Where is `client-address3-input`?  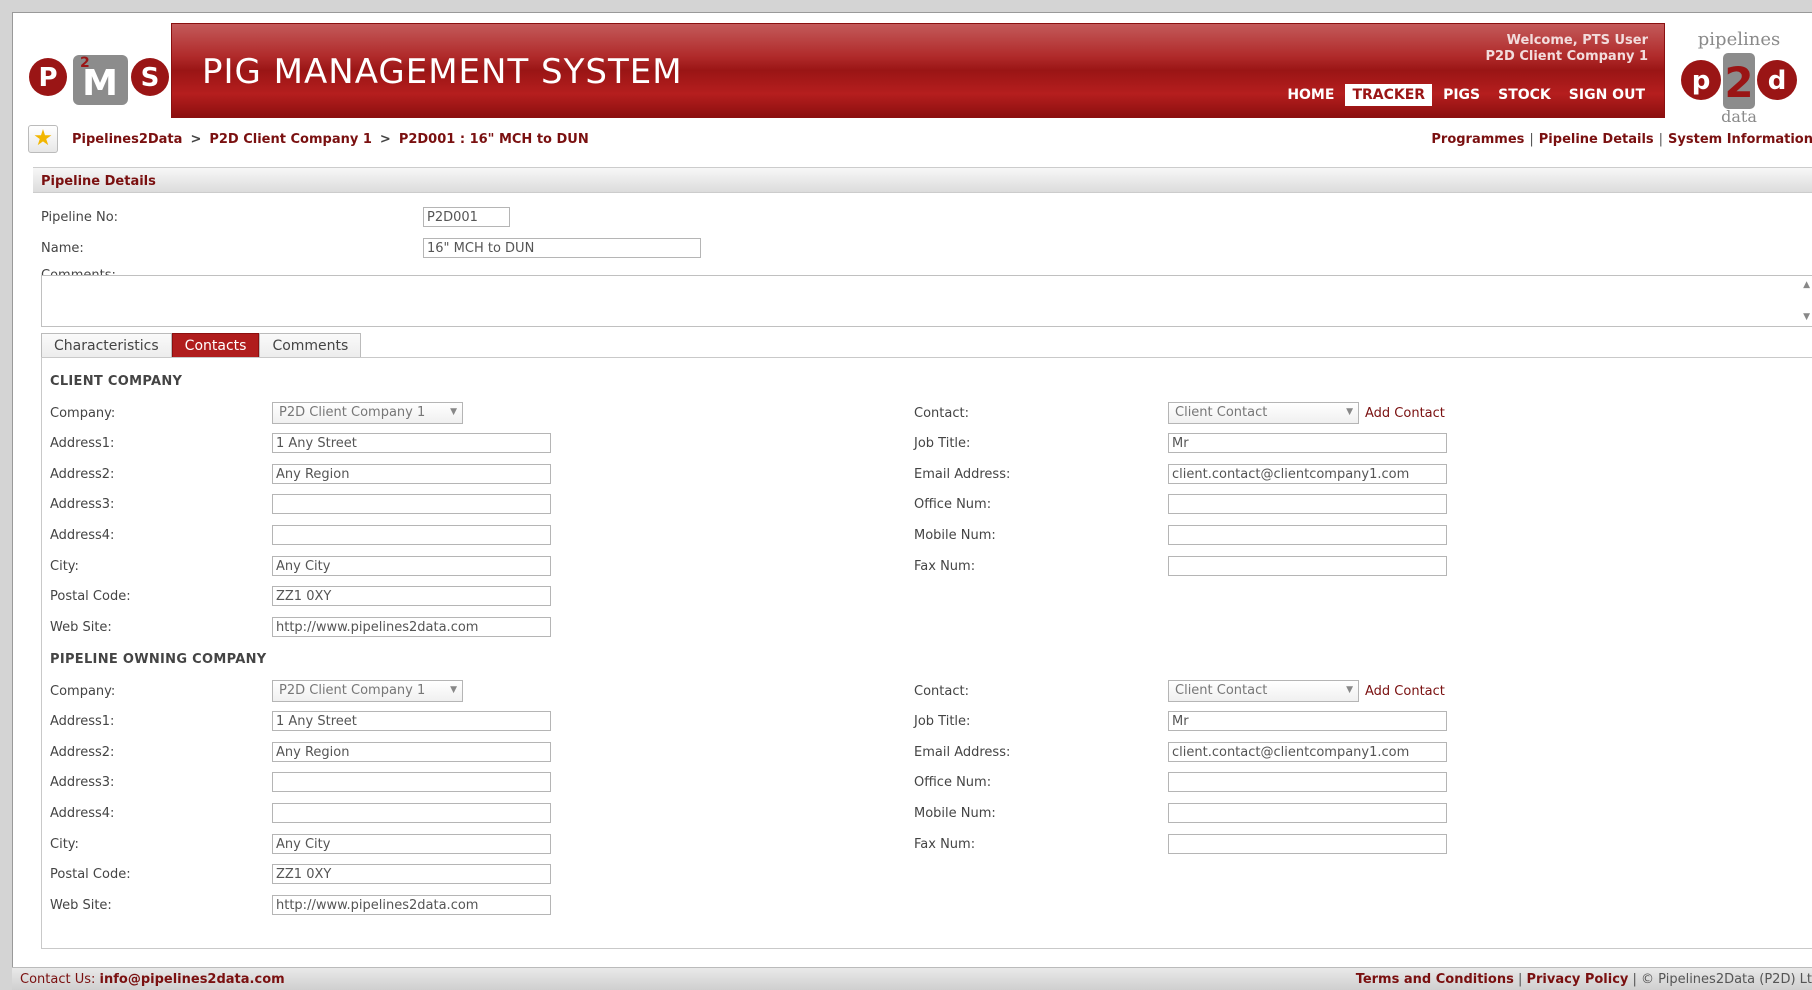
client-address3-input is located at coordinates (411, 504).